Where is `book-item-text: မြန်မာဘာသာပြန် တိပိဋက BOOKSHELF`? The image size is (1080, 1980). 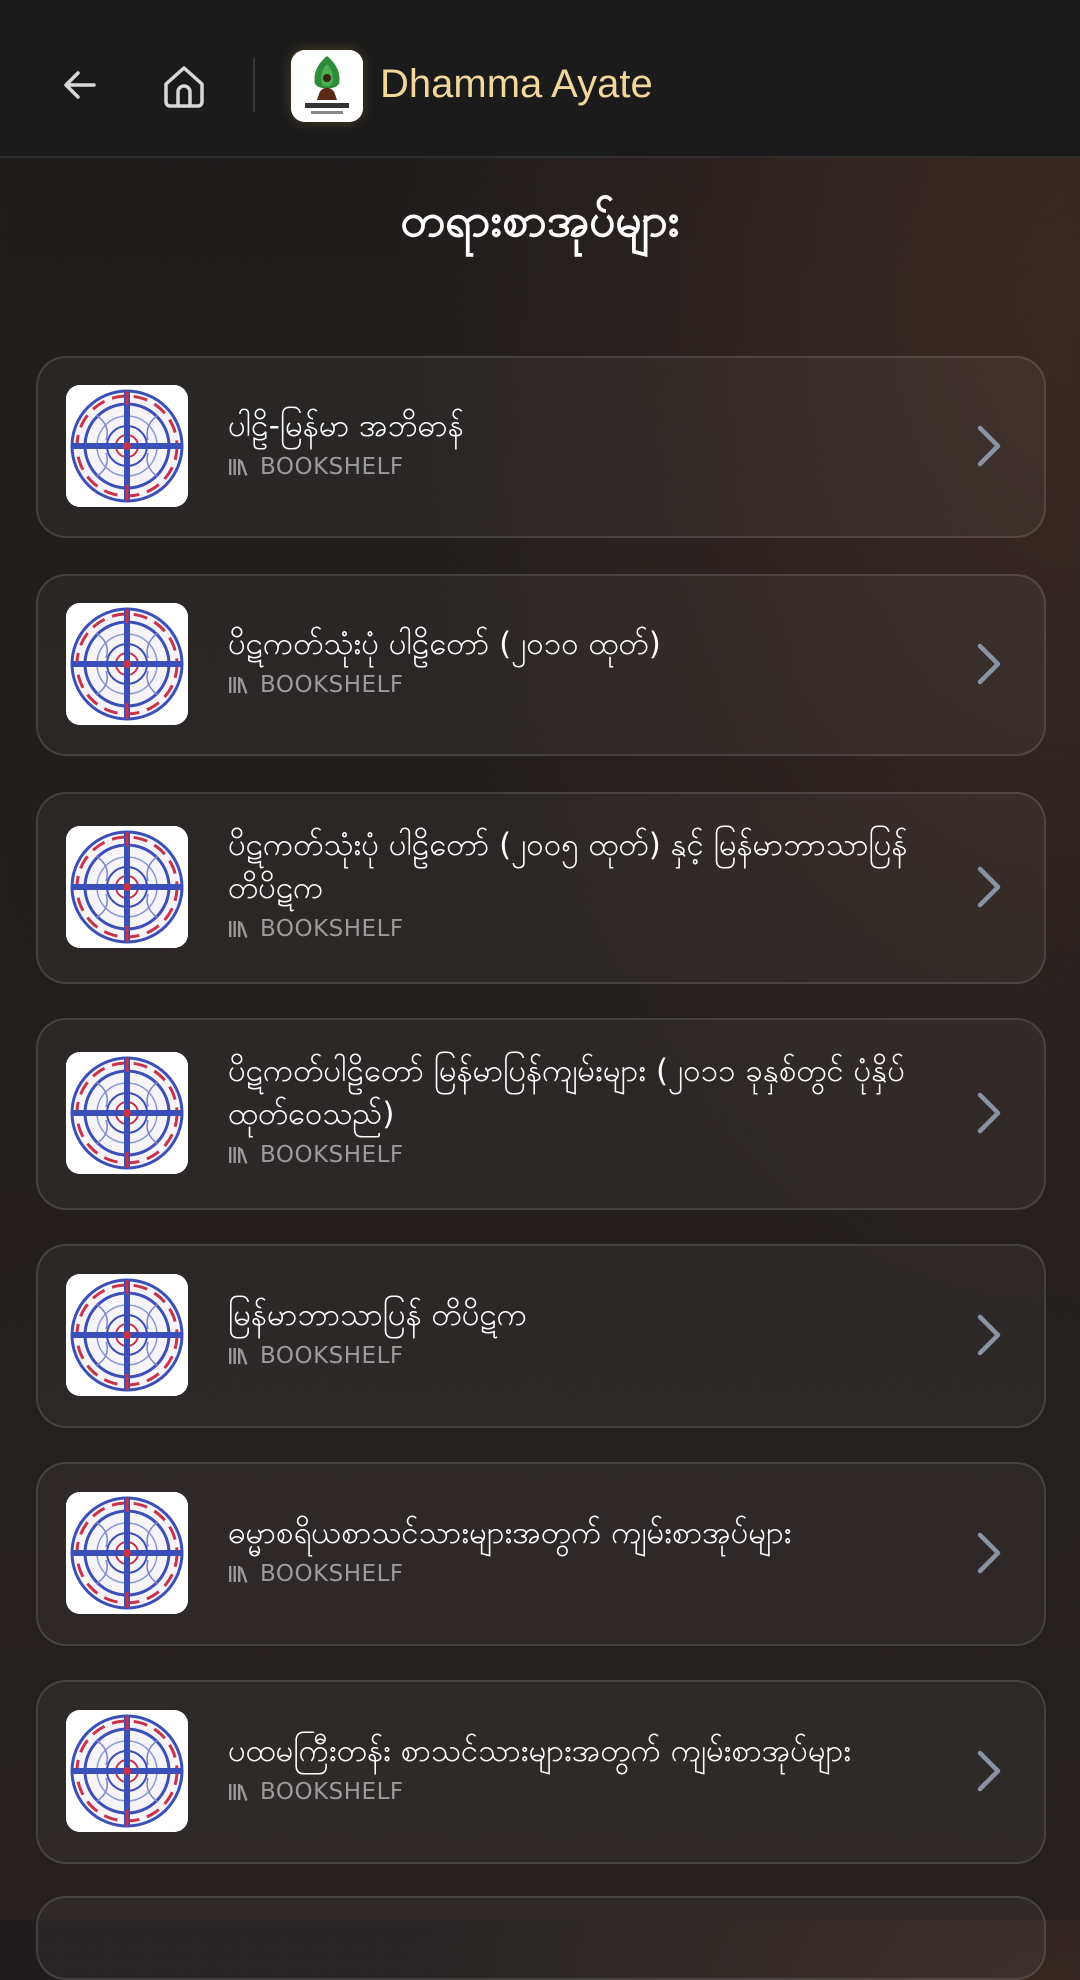 book-item-text: မြန်မာဘာသာပြန် တိပိဋက BOOKSHELF is located at coordinates (576, 1331).